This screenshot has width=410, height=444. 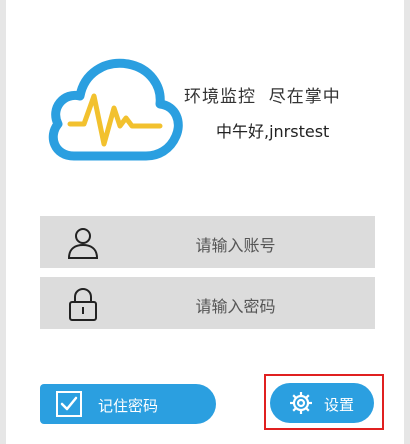 I want to click on password-field: 请输入密码, so click(x=207, y=303).